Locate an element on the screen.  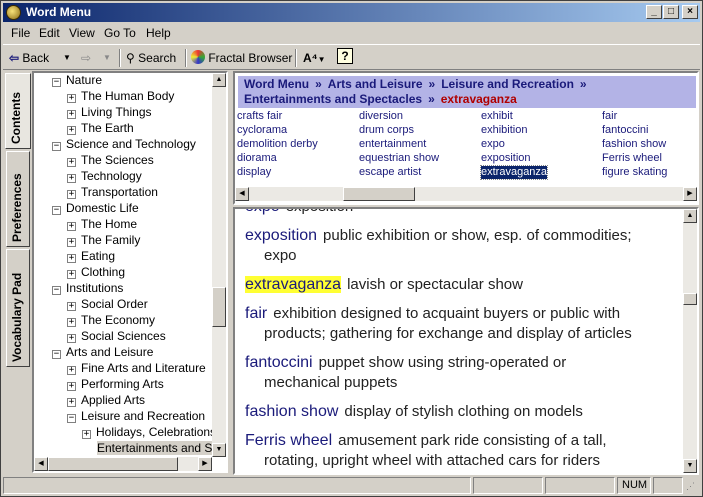
back-button: ⇦ Back is located at coordinates (29, 58).